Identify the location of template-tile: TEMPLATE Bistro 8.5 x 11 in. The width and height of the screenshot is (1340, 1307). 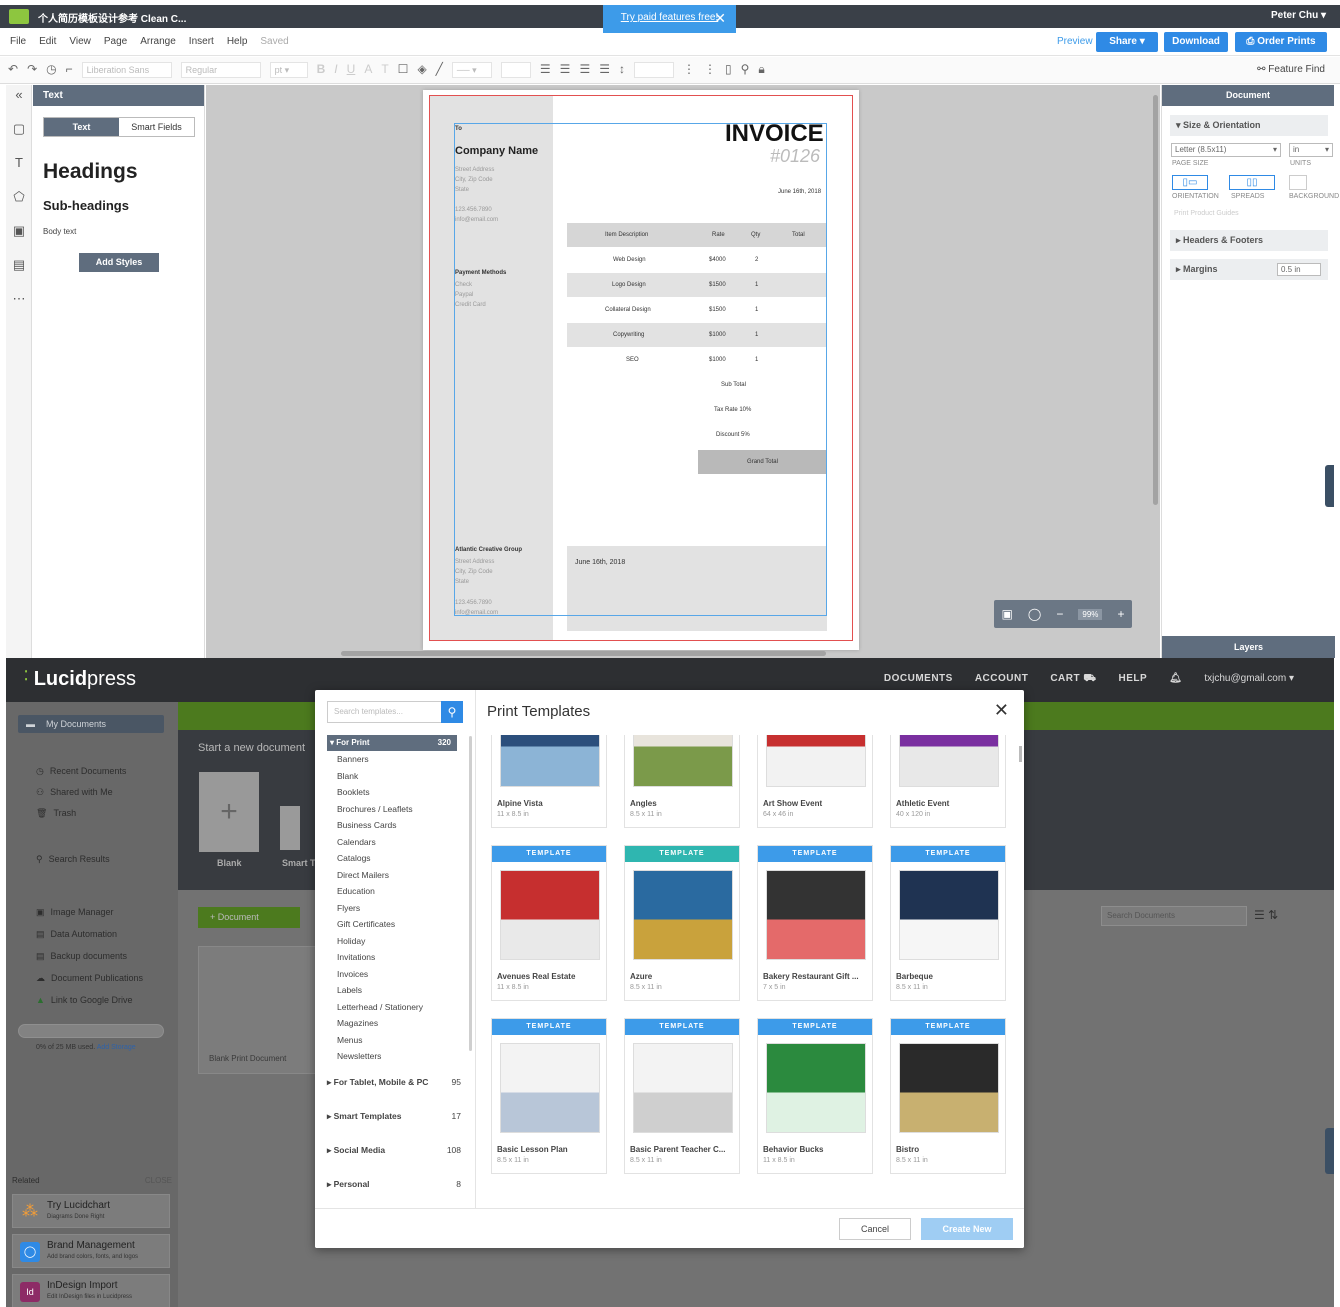
(948, 1096).